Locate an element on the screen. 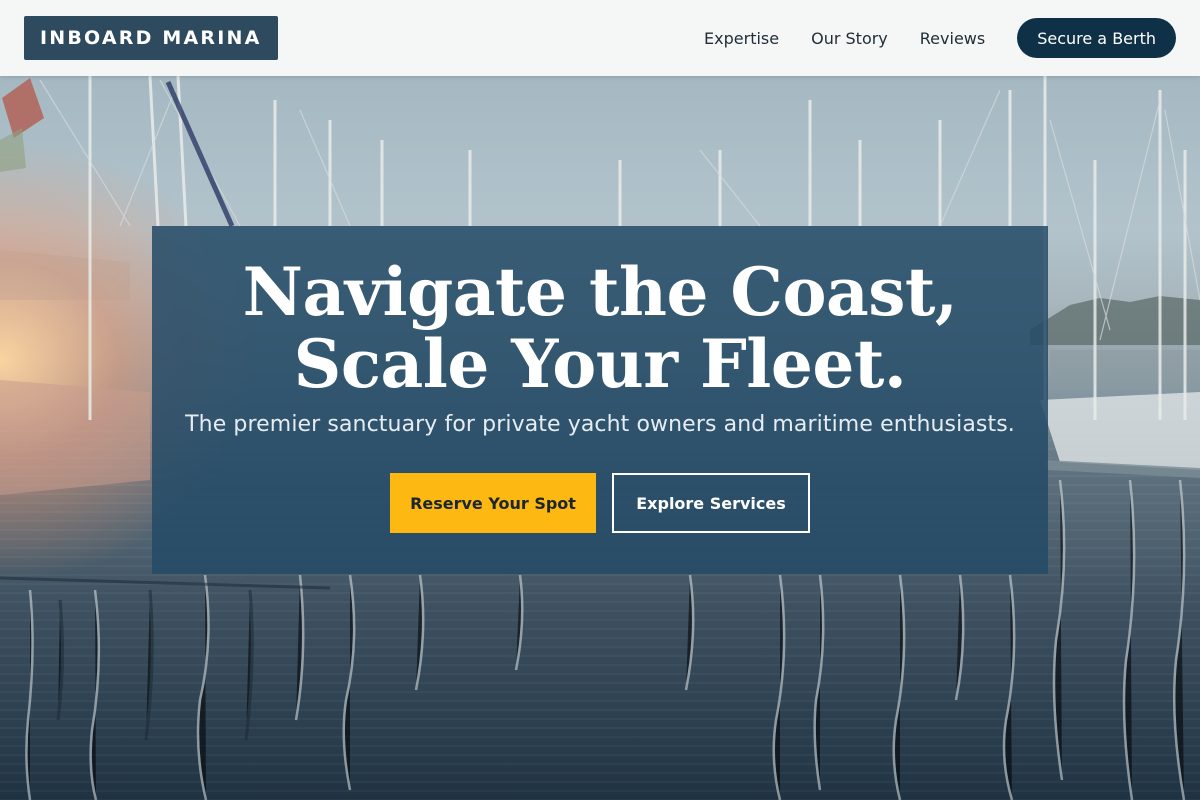  hero-actions: Reserve Your Spot Explore Services is located at coordinates (600, 503).